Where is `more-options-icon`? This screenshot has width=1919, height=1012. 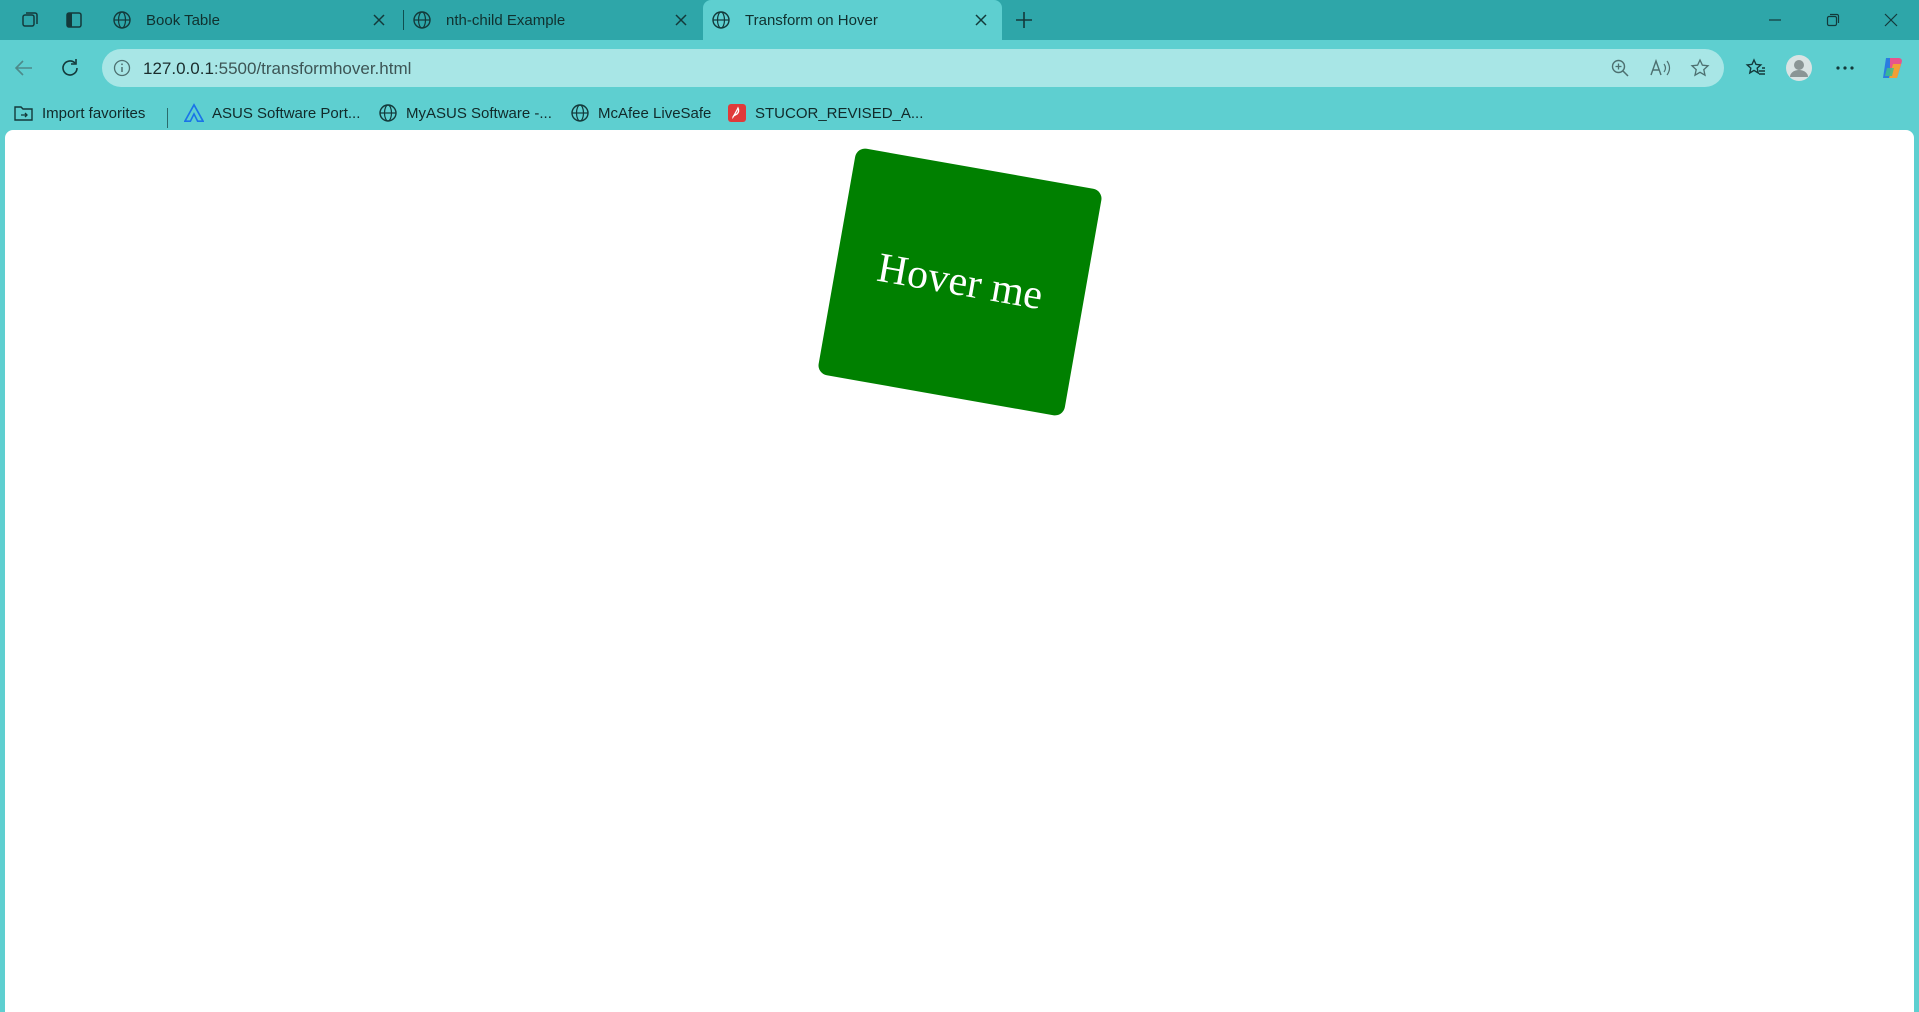
more-options-icon is located at coordinates (1845, 68).